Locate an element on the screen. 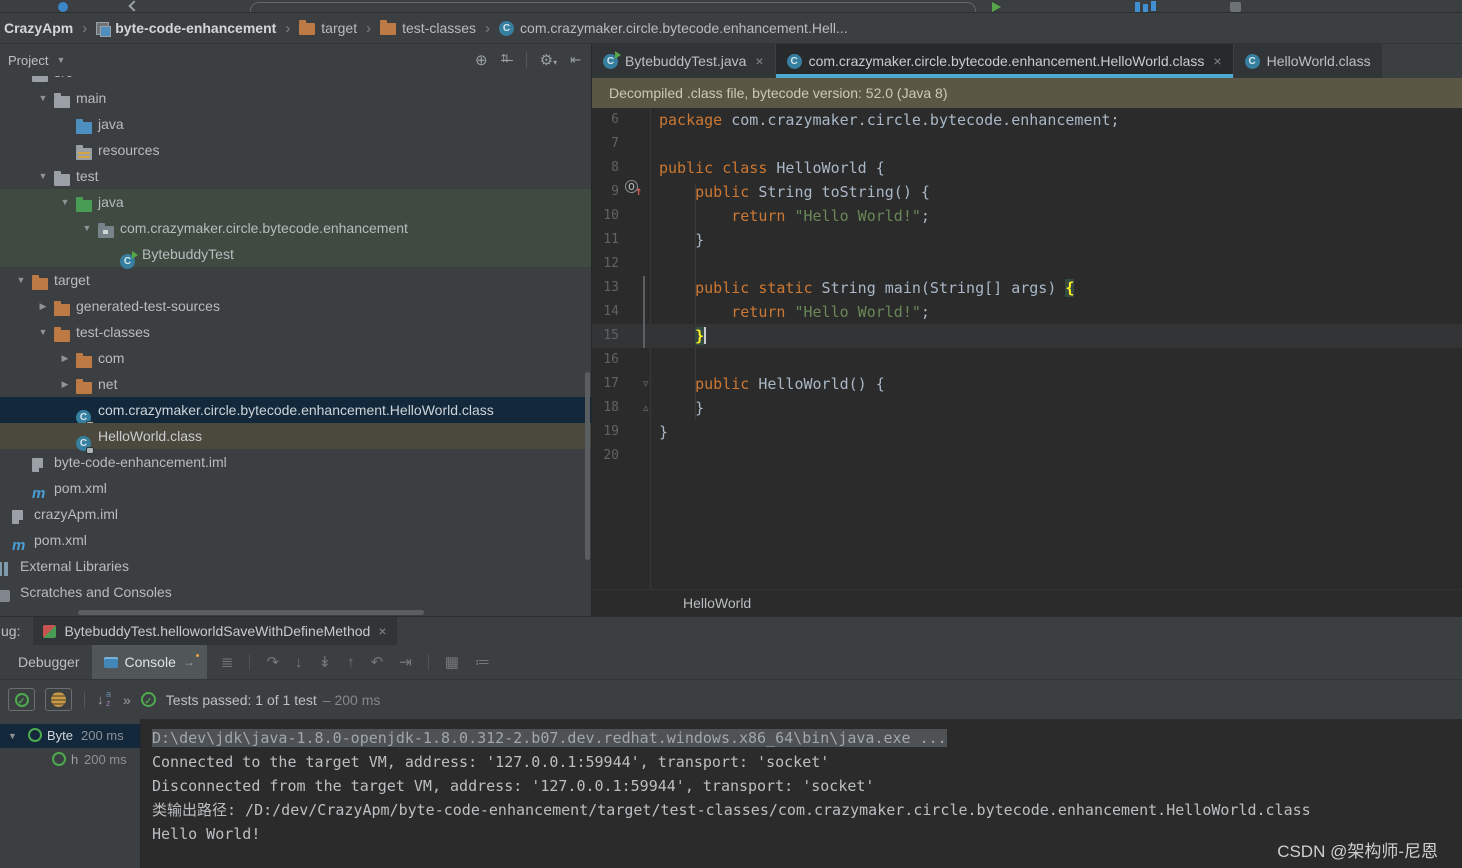 The height and width of the screenshot is (868, 1462). back-icon is located at coordinates (134, 6).